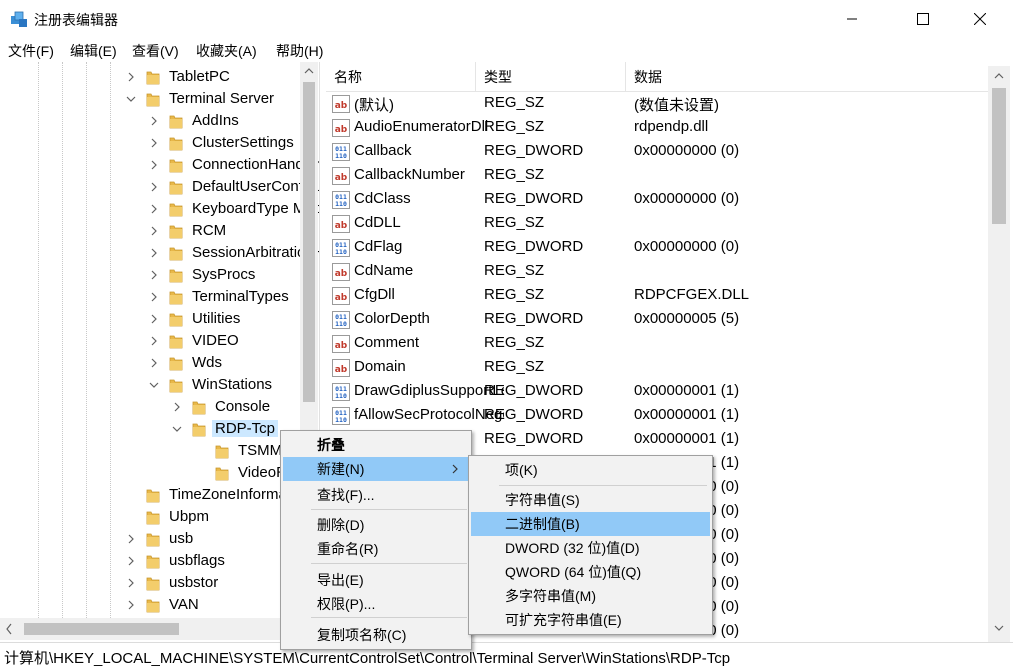 This screenshot has height=668, width=1013. Describe the element at coordinates (852, 19) in the screenshot. I see `minimize-button` at that location.